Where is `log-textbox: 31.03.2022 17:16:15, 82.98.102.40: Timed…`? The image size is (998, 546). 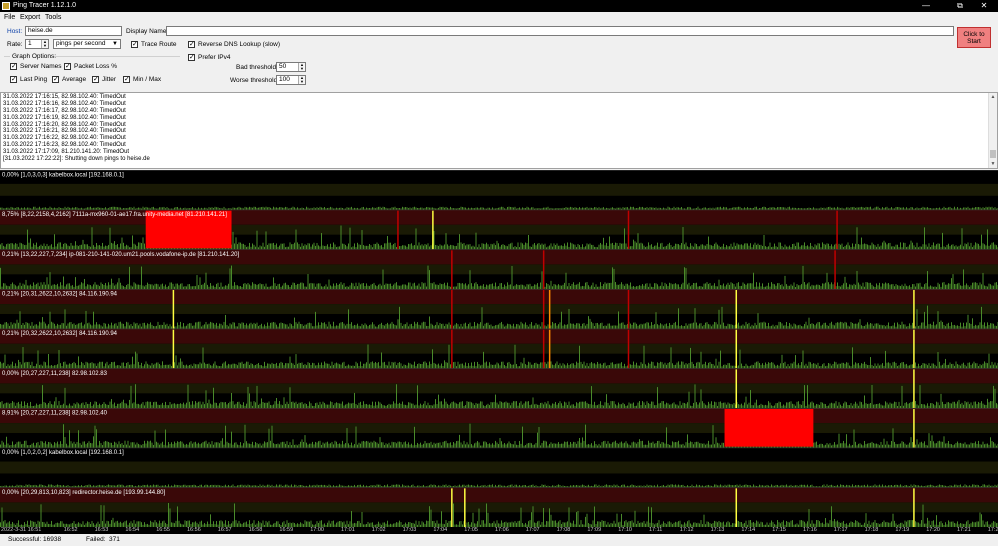 log-textbox: 31.03.2022 17:16:15, 82.98.102.40: Timed… is located at coordinates (499, 130).